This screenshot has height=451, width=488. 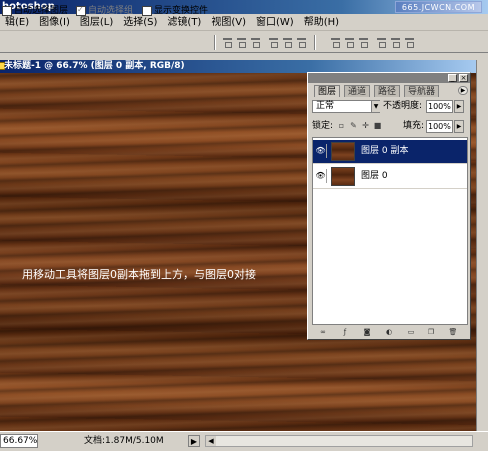 I want to click on fill-label: 填充:, so click(x=414, y=126).